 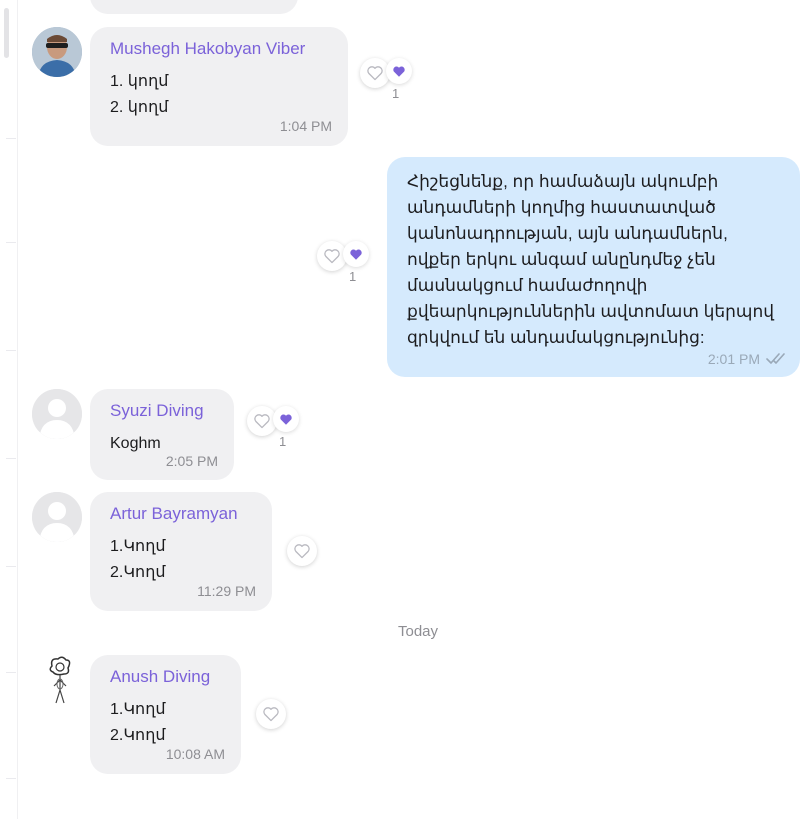 I want to click on message-text: Հիշեցնենք, որ համաձայն ակումբի, so click(x=563, y=181).